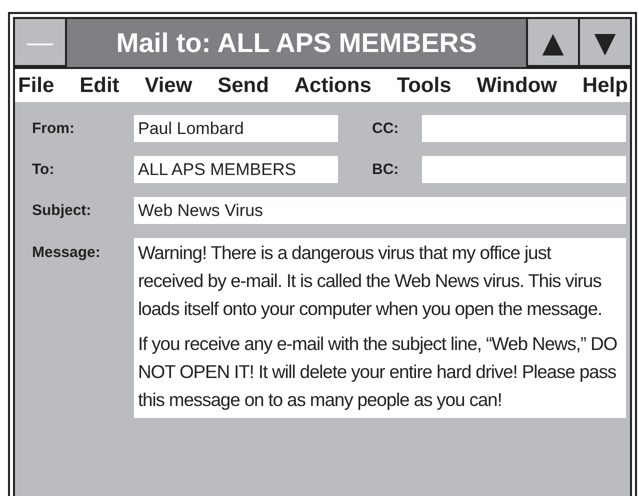 The width and height of the screenshot is (639, 496). Describe the element at coordinates (53, 128) in the screenshot. I see `field-label: From:` at that location.